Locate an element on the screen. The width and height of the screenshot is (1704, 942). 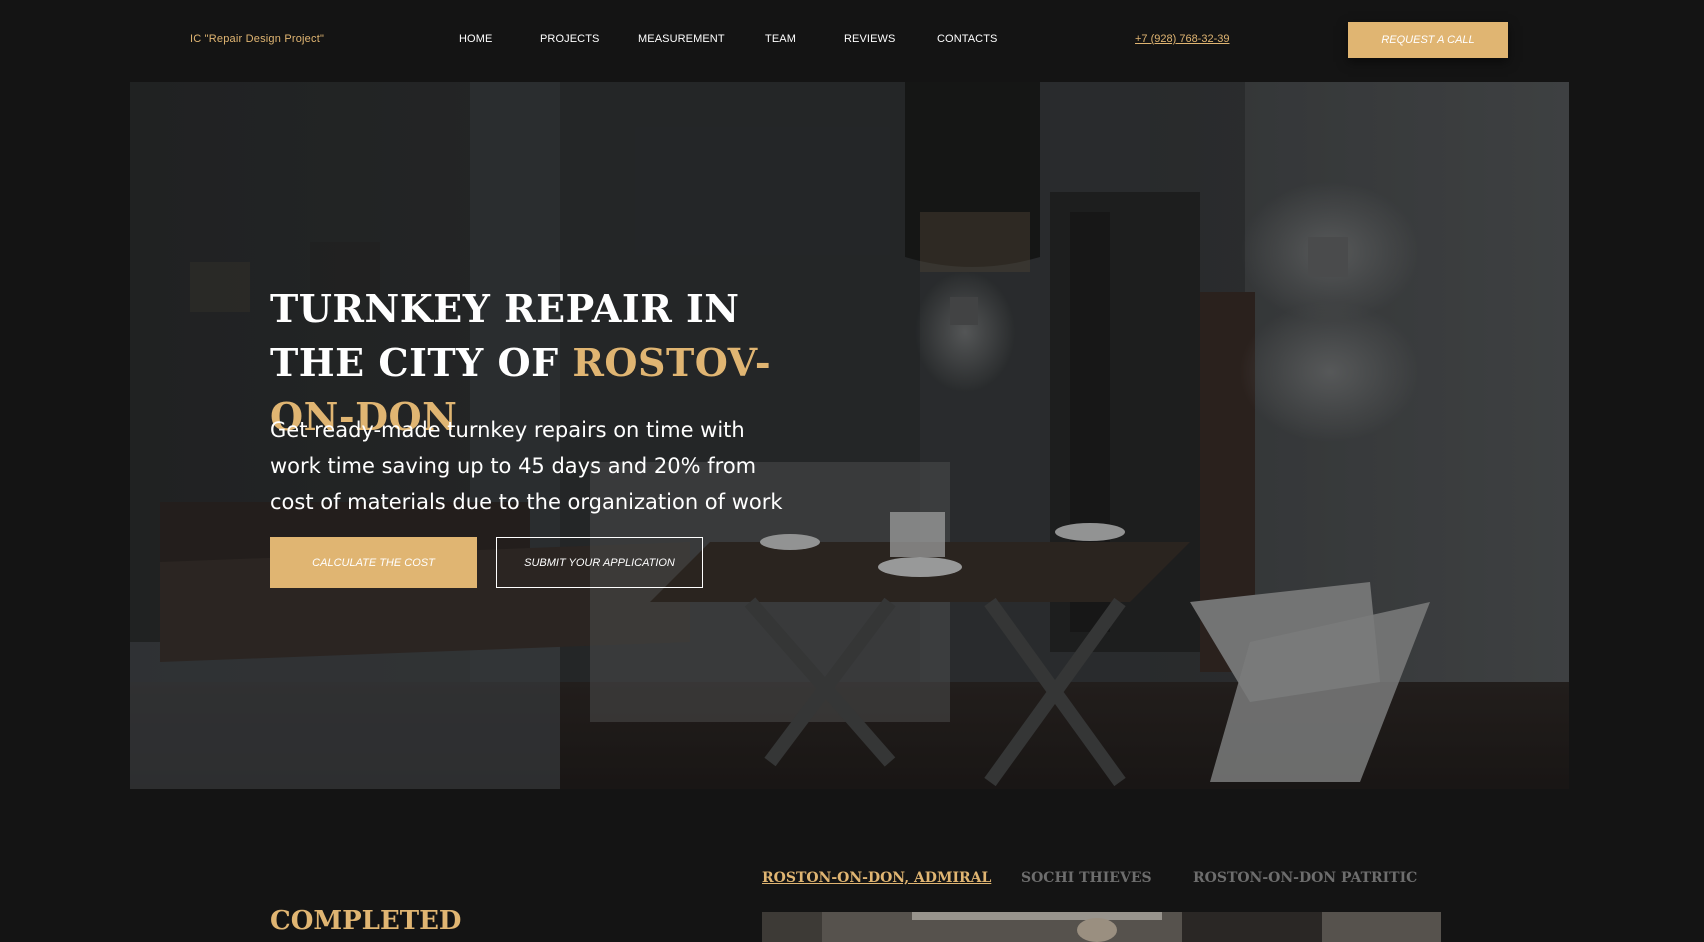
nav-measurement: MEASUREMENT is located at coordinates (681, 39).